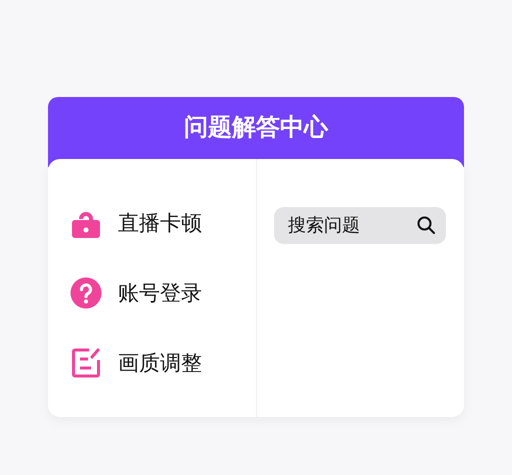 This screenshot has height=475, width=512. I want to click on card-title: 问题解答中心, so click(256, 127).